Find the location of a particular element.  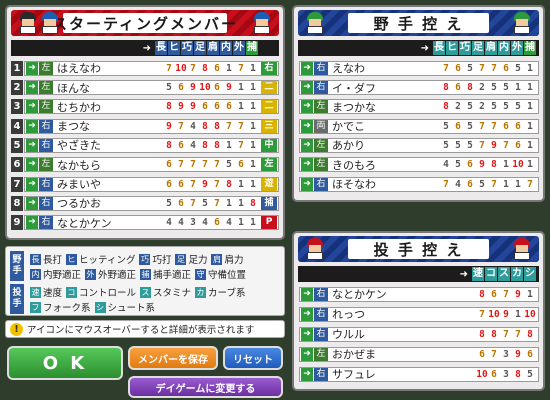

legend-label: 捕手適正 is located at coordinates (172, 275).